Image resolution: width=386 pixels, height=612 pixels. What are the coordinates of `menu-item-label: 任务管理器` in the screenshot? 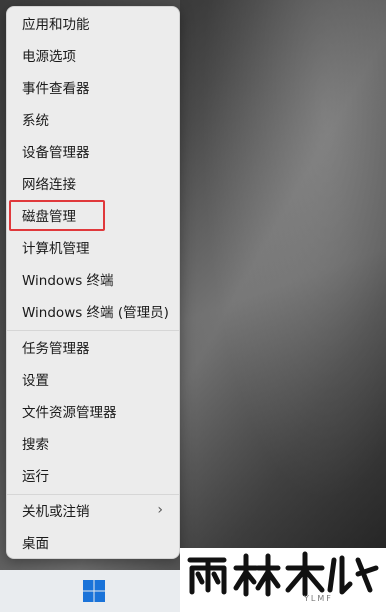 It's located at (56, 349).